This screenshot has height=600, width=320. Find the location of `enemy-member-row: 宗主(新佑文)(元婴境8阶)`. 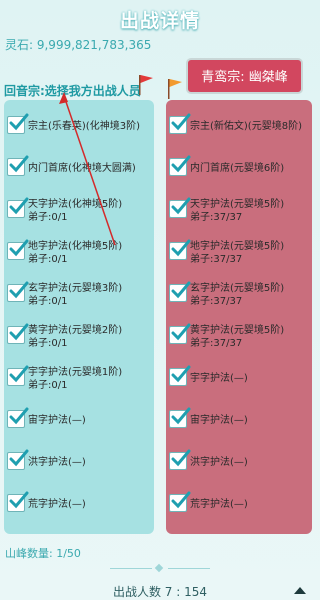

enemy-member-row: 宗主(新佑文)(元婴境8阶) is located at coordinates (239, 130).